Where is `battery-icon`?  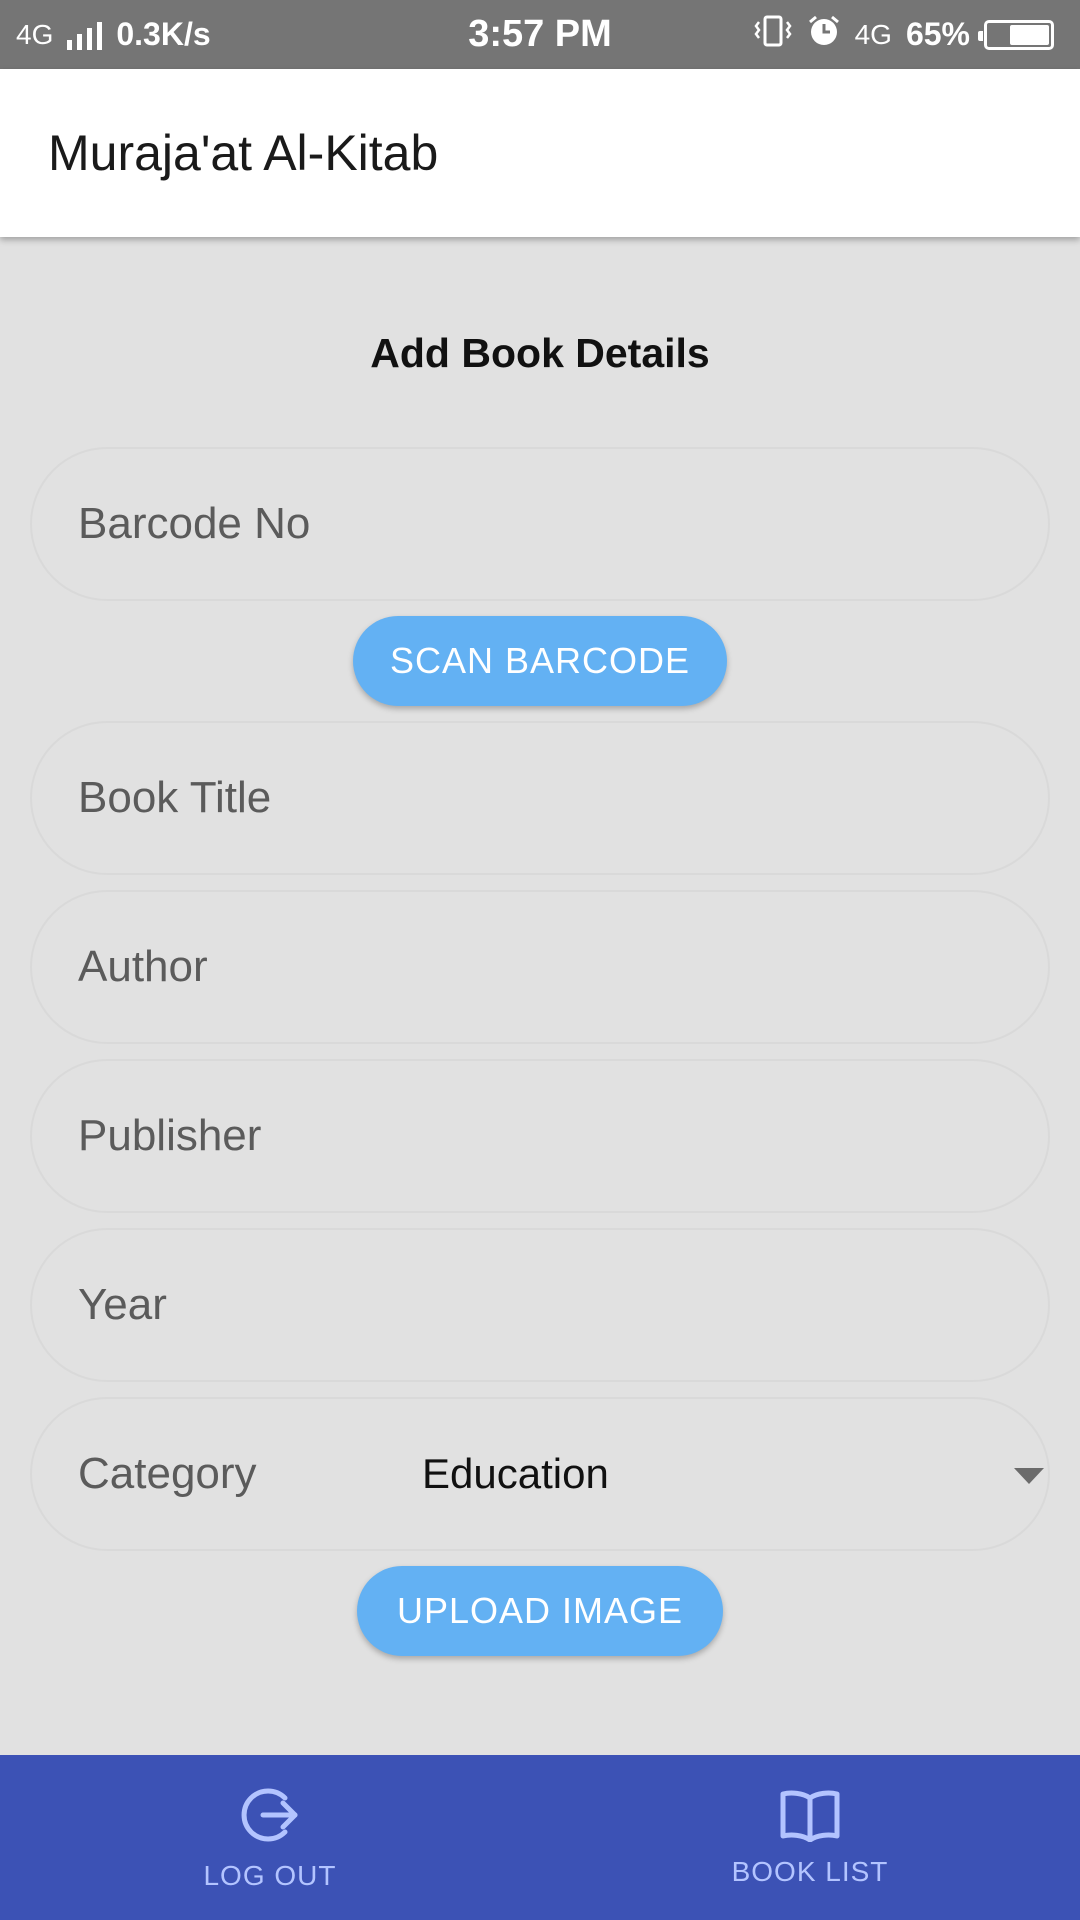 battery-icon is located at coordinates (1016, 34).